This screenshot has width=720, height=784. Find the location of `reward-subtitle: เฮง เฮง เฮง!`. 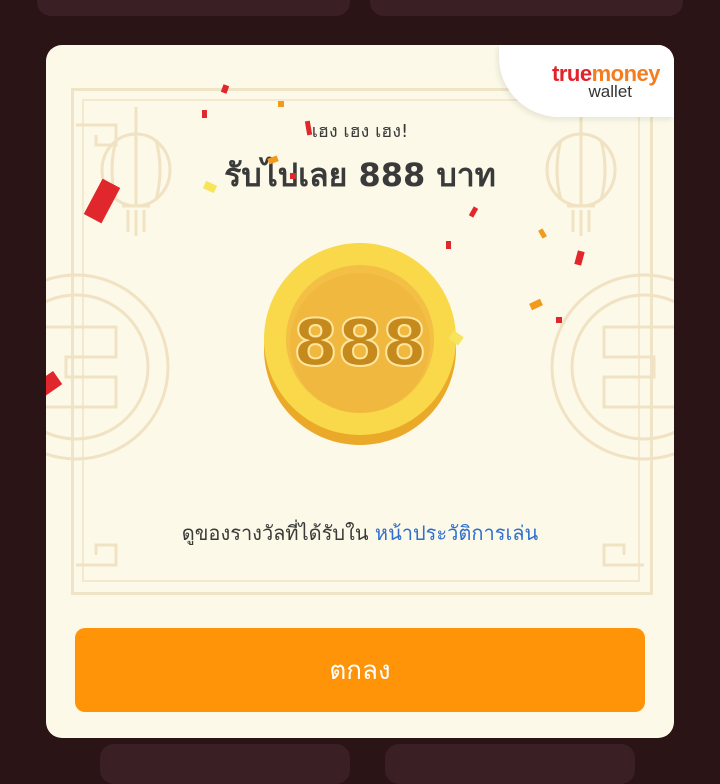

reward-subtitle: เฮง เฮง เฮง! is located at coordinates (360, 131).